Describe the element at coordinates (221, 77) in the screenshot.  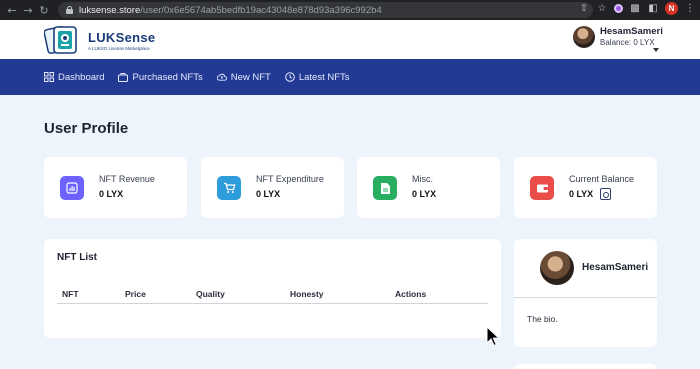
I see `cloud-upload-icon` at that location.